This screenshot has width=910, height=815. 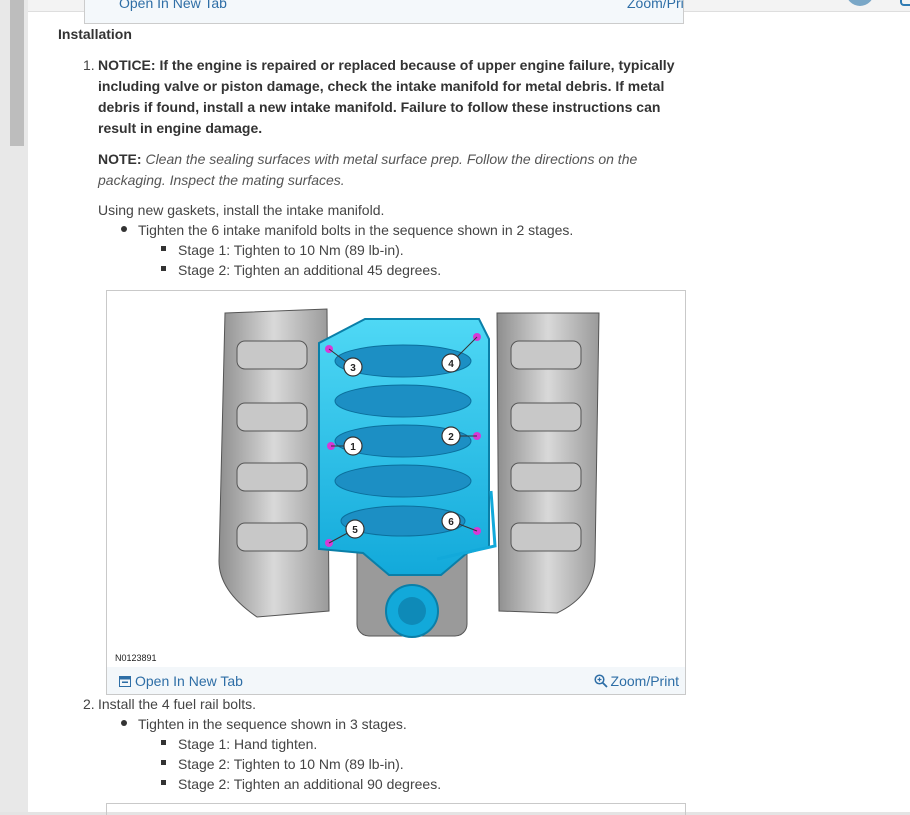 I want to click on user-avatar-icon, so click(x=860, y=3).